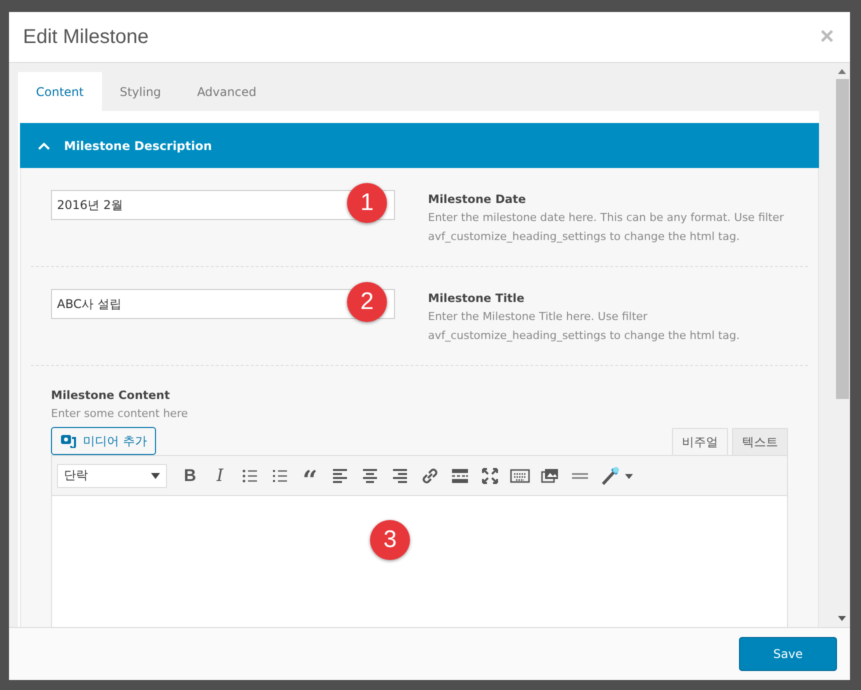  I want to click on save-button: Save, so click(788, 654).